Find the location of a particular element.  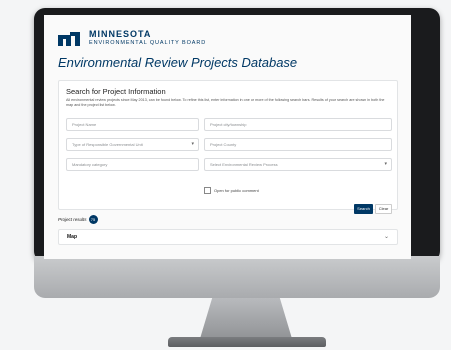

review-process-select: Select Environmental Review Process ▾ is located at coordinates (298, 164).